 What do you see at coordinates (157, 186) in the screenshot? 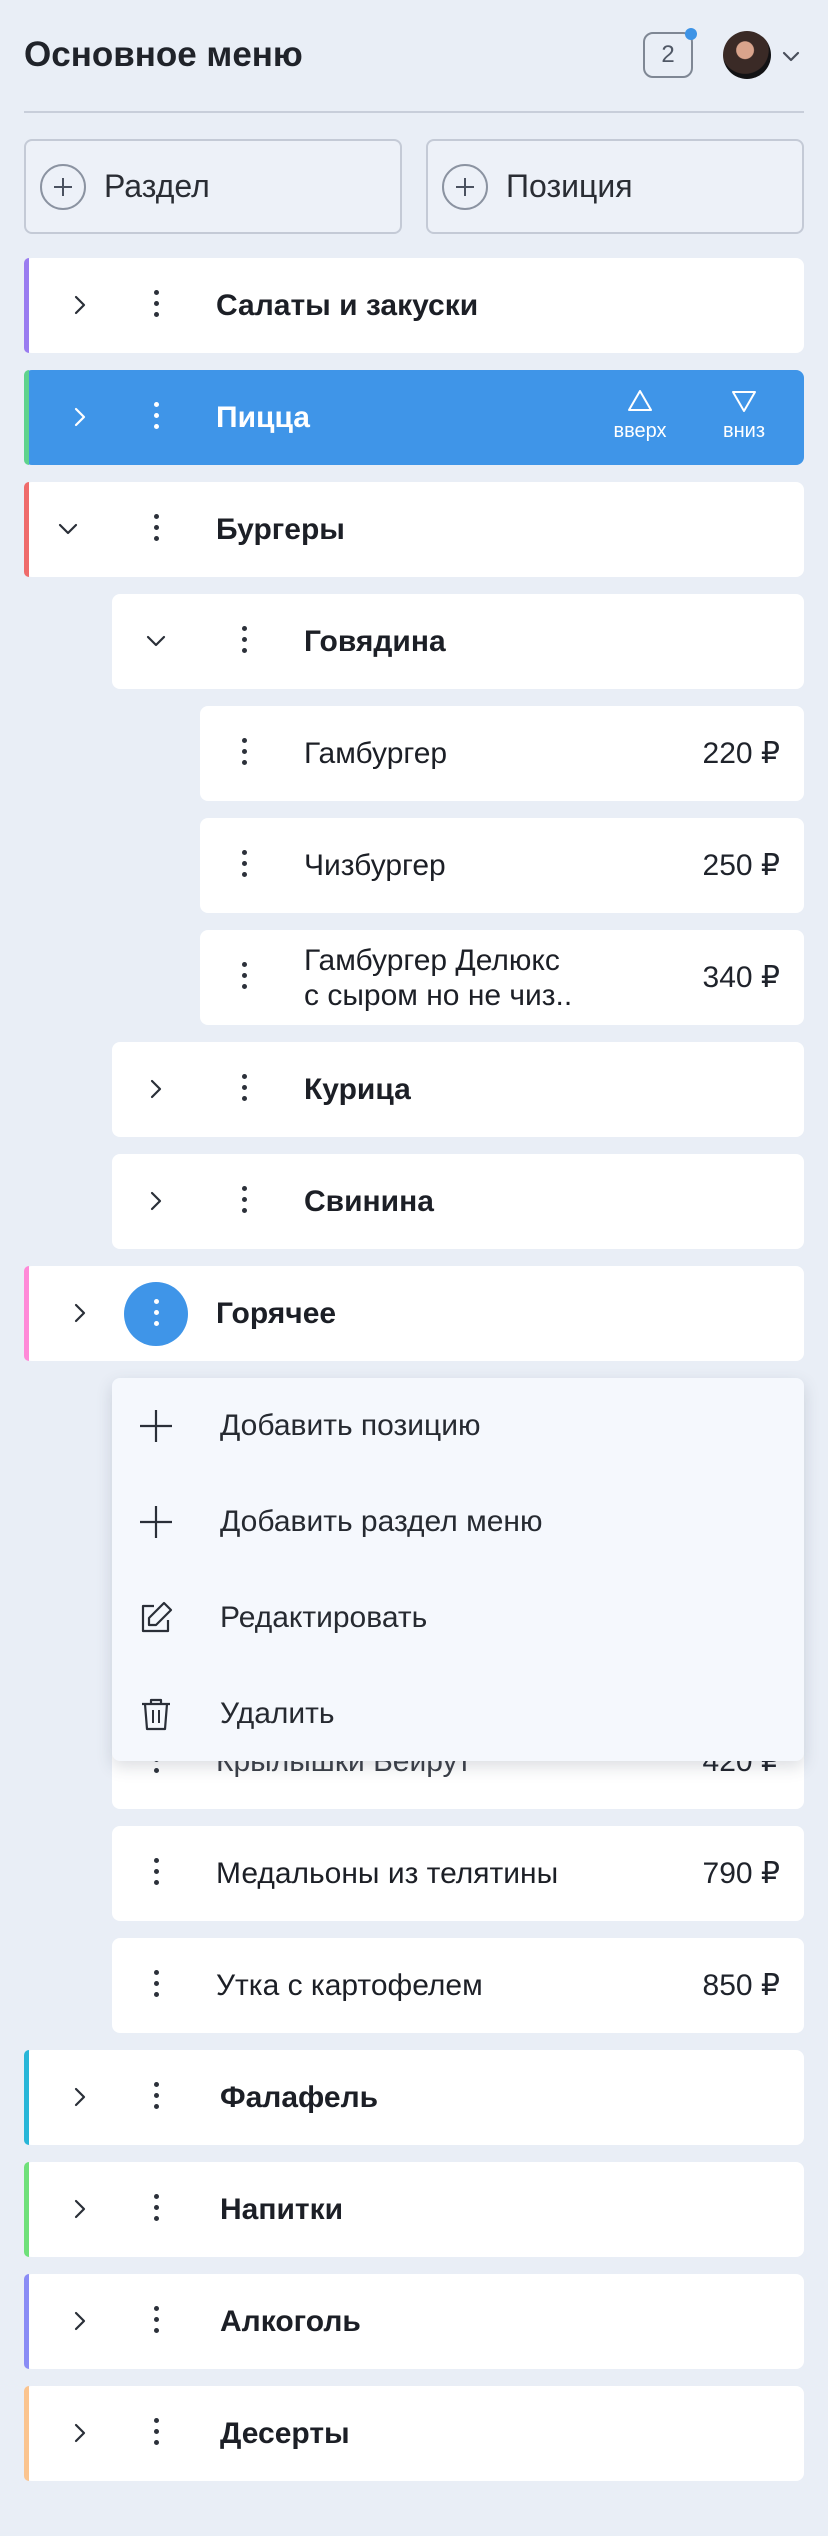
I see `add-section-label: Раздел` at bounding box center [157, 186].